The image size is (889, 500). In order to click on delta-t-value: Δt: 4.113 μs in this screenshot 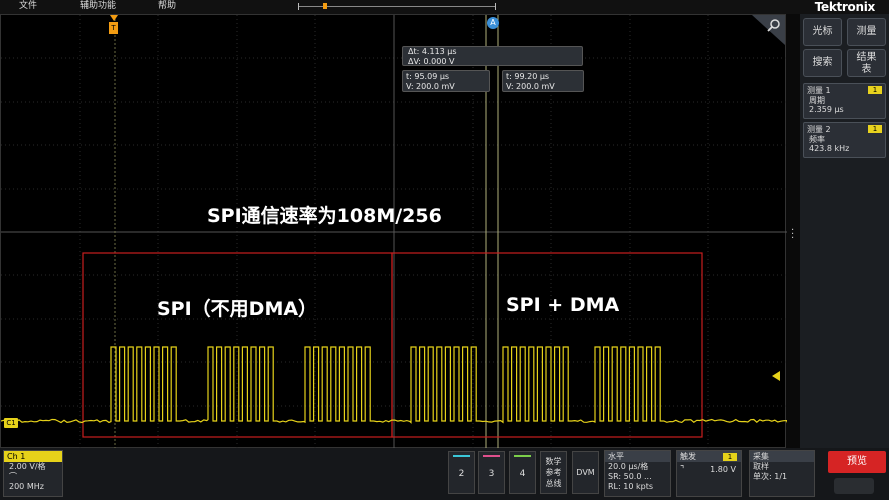, I will do `click(432, 51)`.